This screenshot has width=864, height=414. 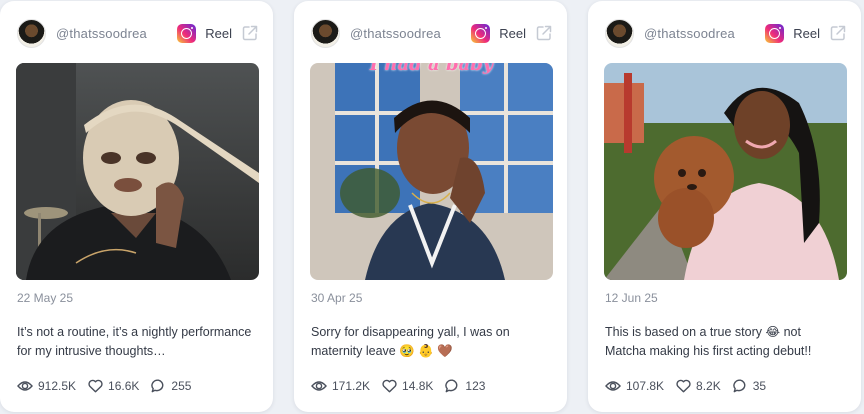 I want to click on comments-stat: 35, so click(x=749, y=386).